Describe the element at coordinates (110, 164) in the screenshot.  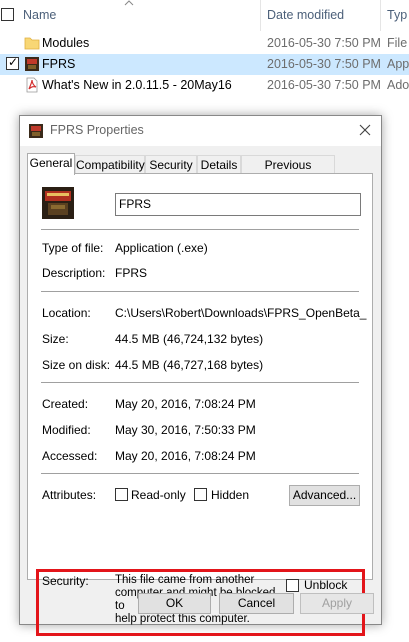
I see `tab-compatibility: Compatibility` at that location.